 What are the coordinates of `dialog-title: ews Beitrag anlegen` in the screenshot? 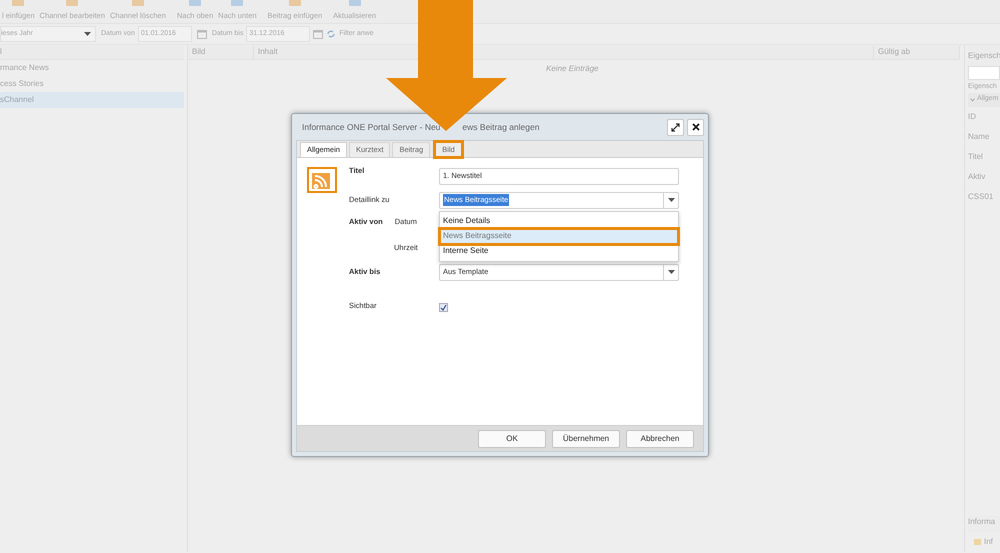 It's located at (501, 127).